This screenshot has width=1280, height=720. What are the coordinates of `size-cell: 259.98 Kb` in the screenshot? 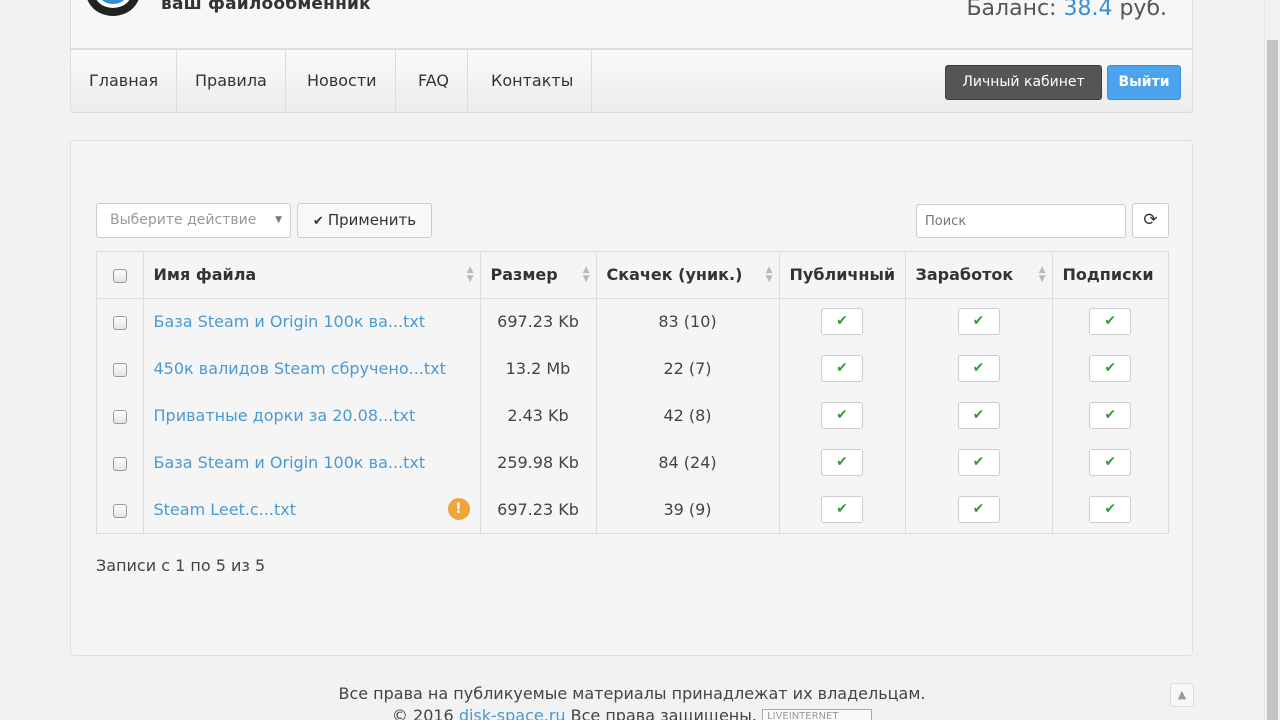 It's located at (538, 462).